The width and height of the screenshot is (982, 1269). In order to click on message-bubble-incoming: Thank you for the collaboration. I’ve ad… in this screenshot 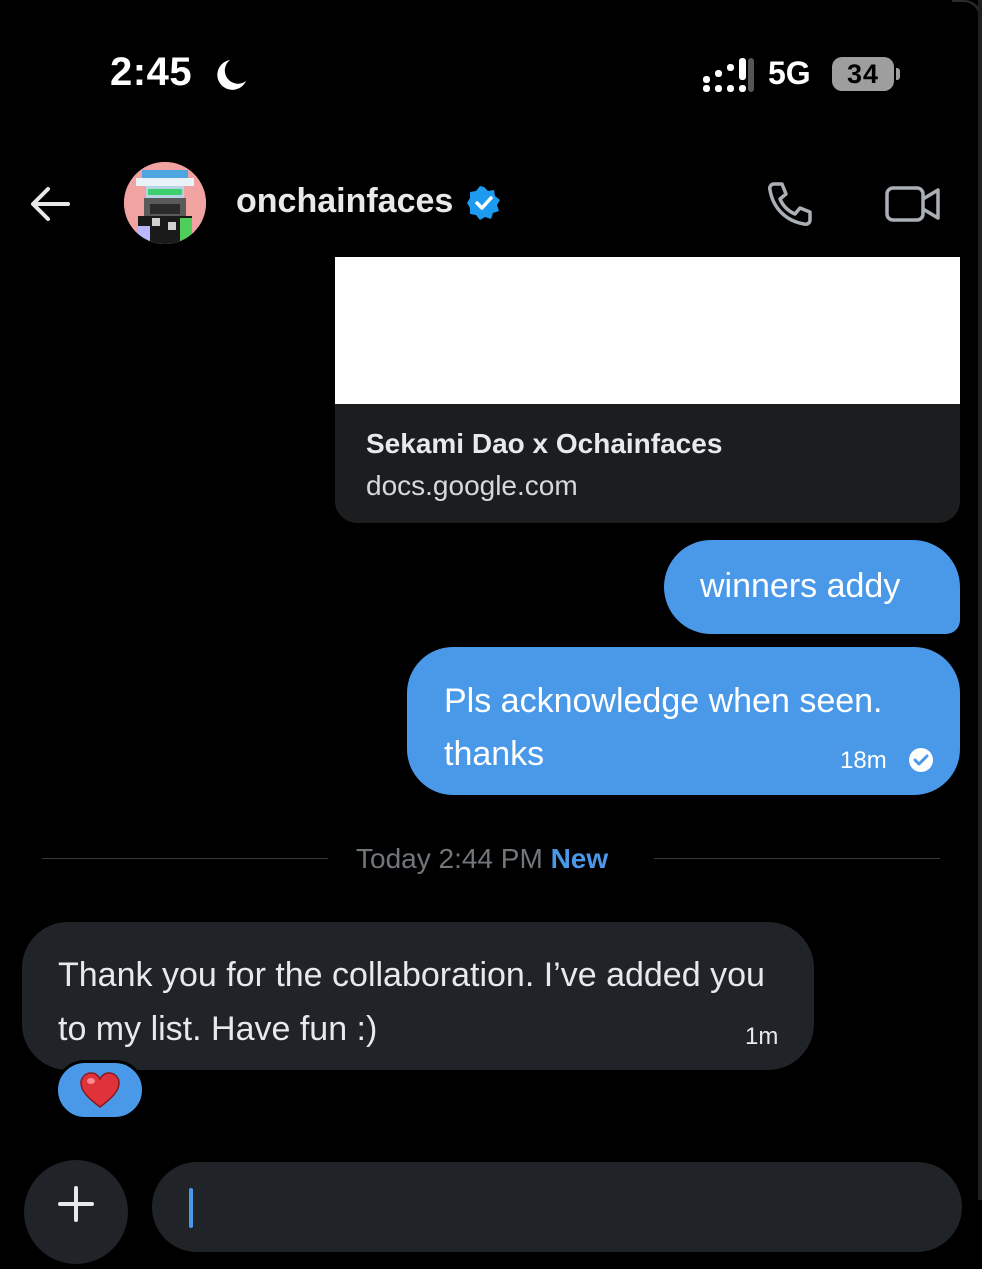, I will do `click(418, 996)`.